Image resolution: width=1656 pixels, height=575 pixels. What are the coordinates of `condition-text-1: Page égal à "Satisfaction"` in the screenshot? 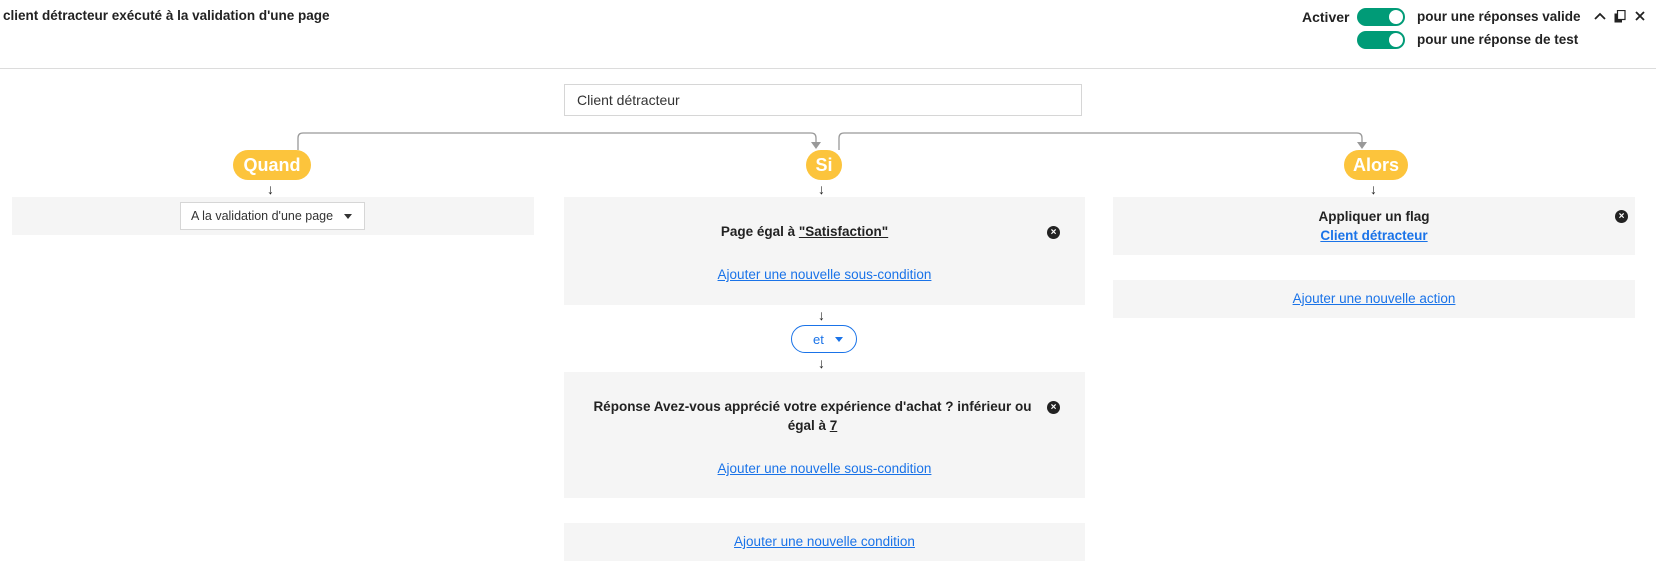 It's located at (804, 231).